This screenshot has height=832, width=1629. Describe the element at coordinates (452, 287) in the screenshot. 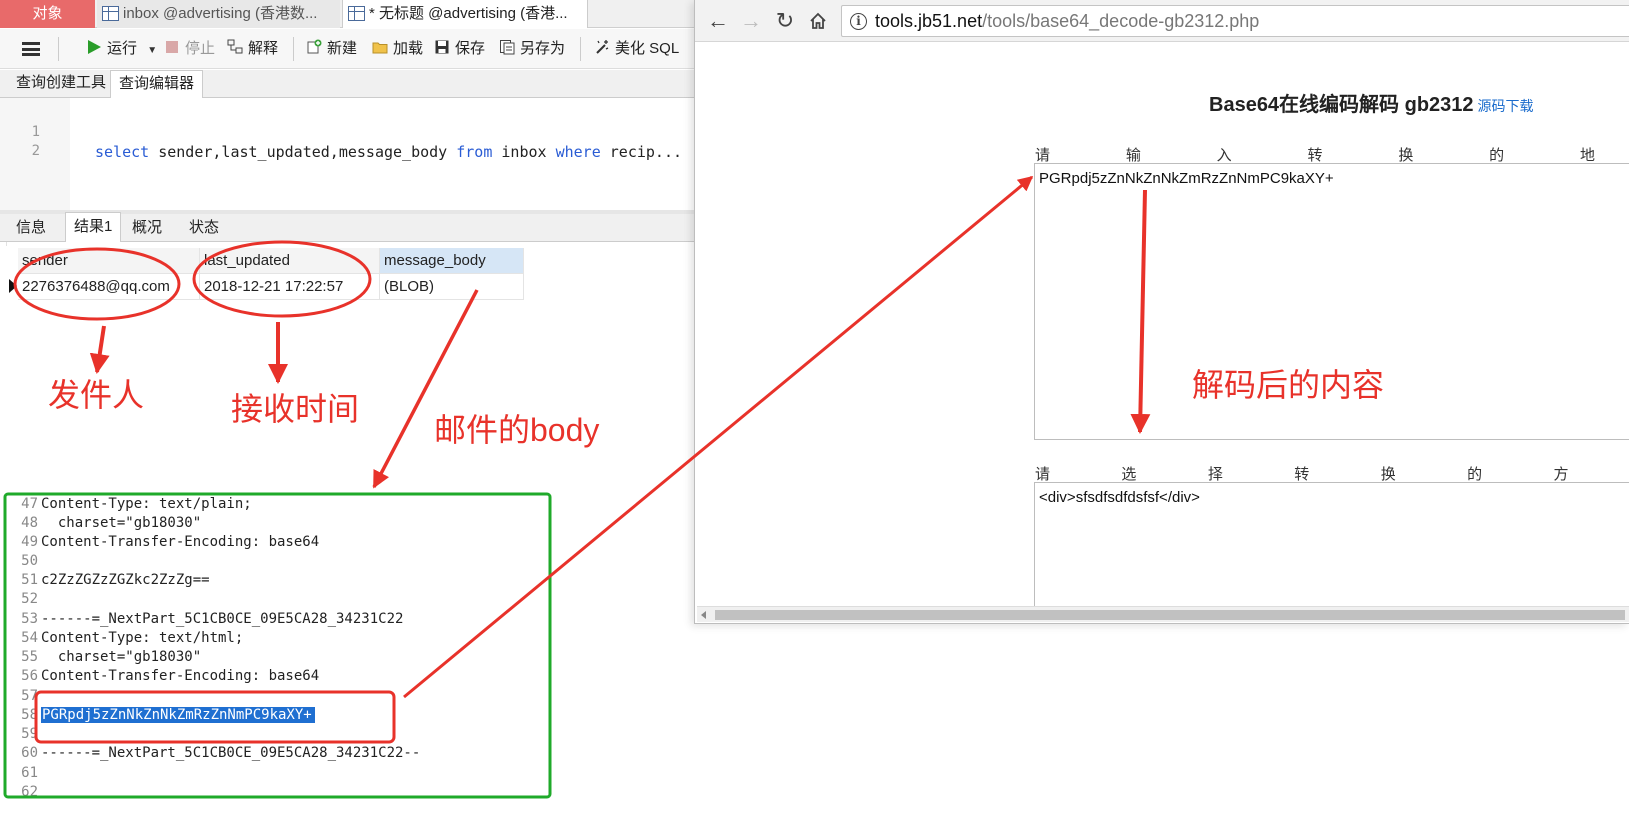

I see `cell-message-body: (BLOB)` at that location.